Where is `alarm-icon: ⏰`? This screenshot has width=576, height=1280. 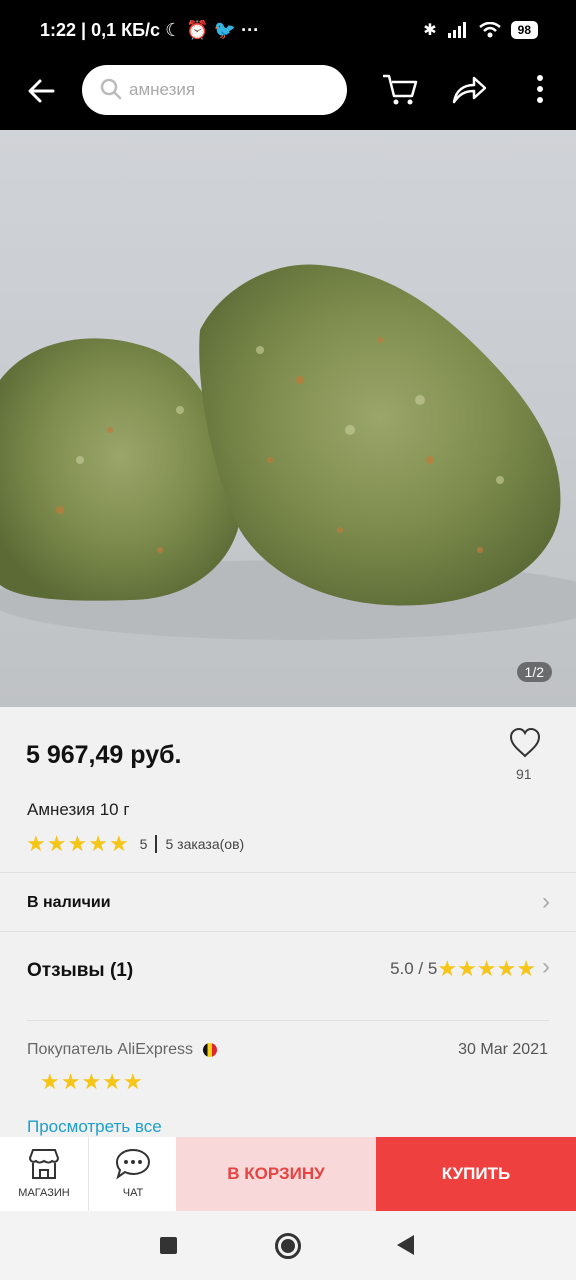 alarm-icon: ⏰ is located at coordinates (197, 30).